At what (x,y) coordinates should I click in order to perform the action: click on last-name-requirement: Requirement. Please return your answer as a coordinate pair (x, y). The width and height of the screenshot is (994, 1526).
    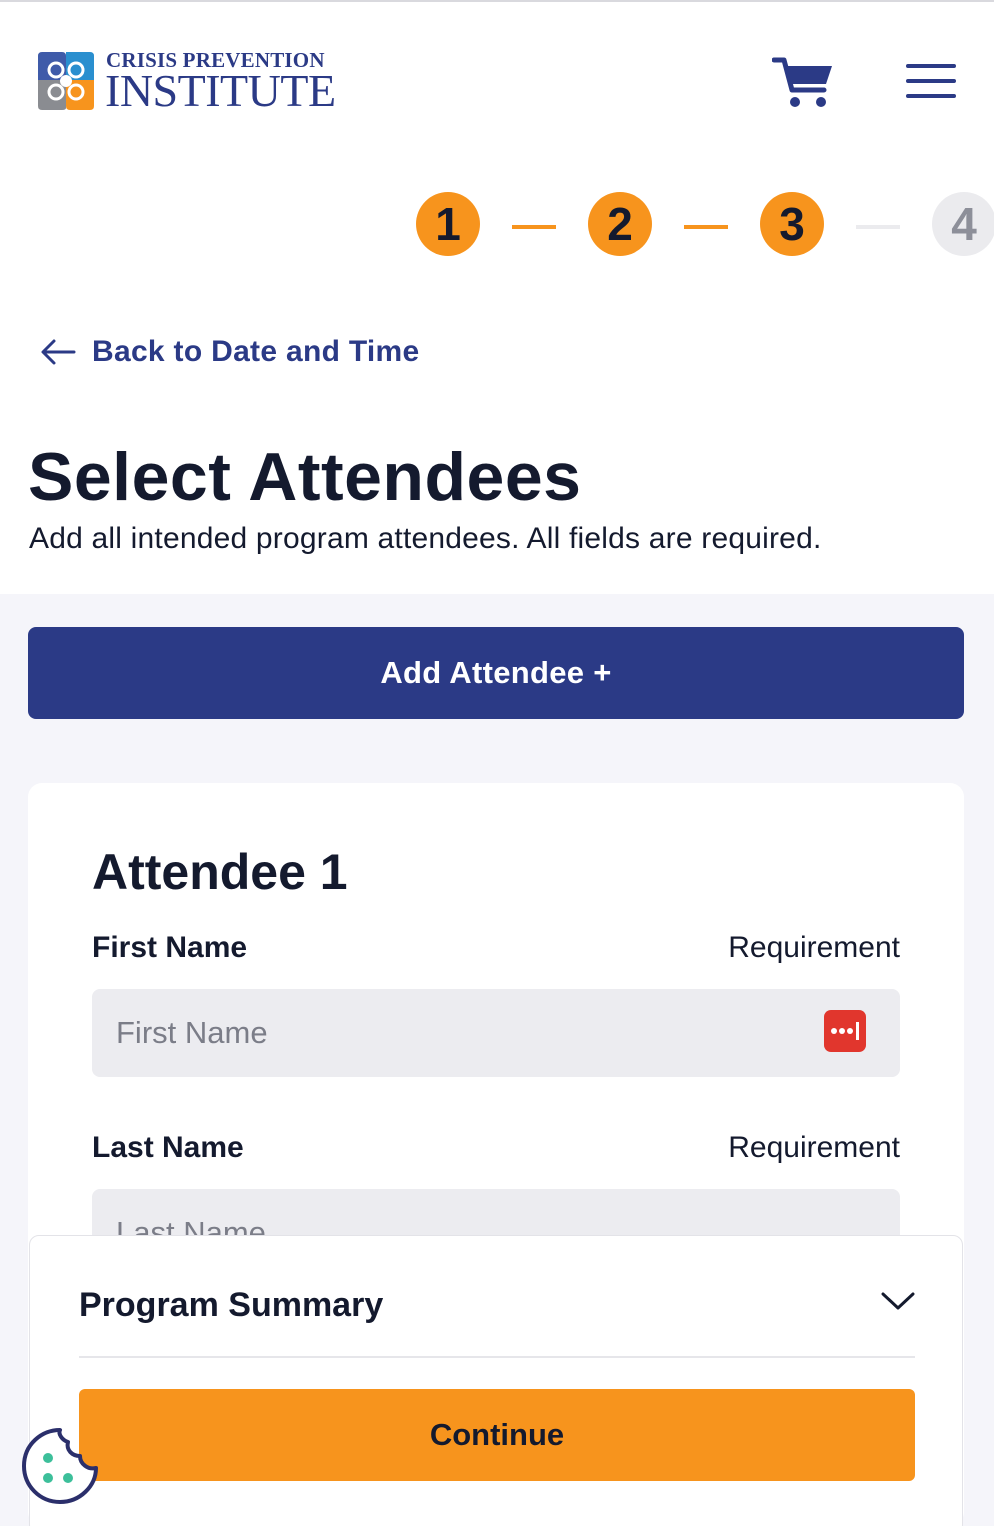
    Looking at the image, I should click on (814, 1147).